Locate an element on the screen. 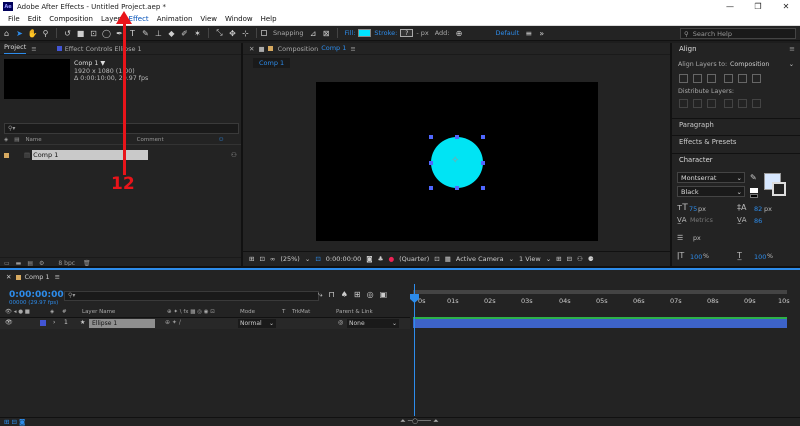  transform-handle-ml is located at coordinates (431, 163).